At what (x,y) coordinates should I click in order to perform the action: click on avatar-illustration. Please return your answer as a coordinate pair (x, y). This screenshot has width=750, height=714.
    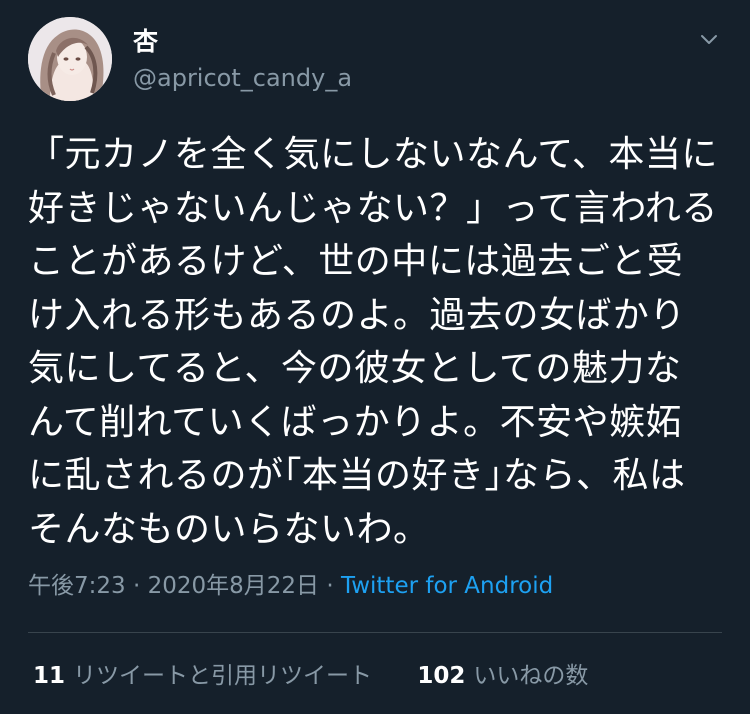
    Looking at the image, I should click on (70, 59).